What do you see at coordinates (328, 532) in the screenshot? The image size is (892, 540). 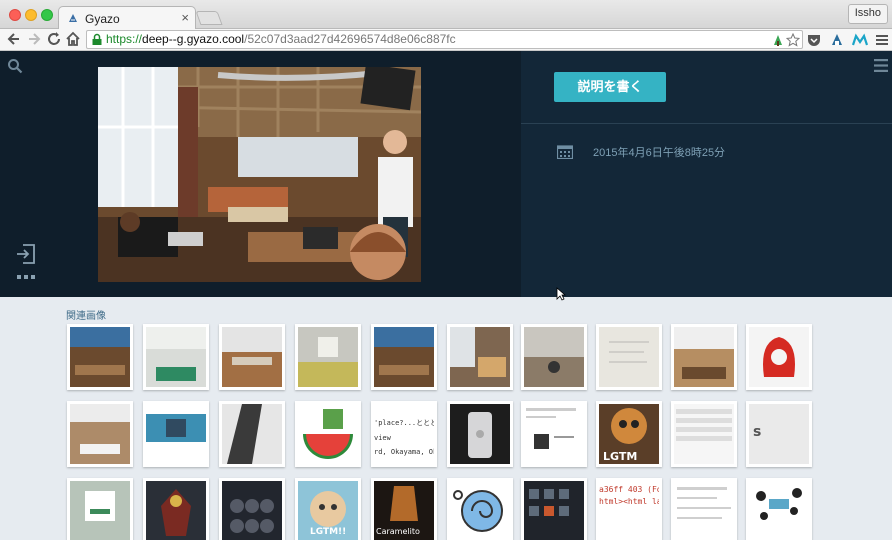 I see `thumb-text: LGTM!!` at bounding box center [328, 532].